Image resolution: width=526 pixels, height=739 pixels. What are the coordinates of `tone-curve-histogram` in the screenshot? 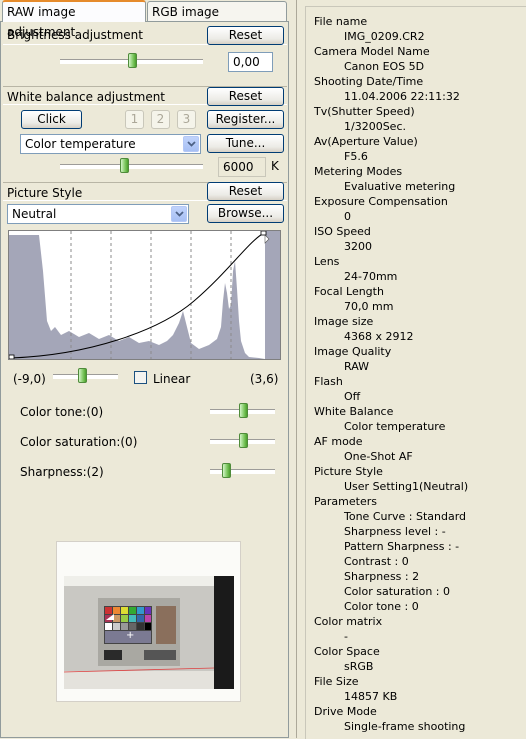 It's located at (144, 295).